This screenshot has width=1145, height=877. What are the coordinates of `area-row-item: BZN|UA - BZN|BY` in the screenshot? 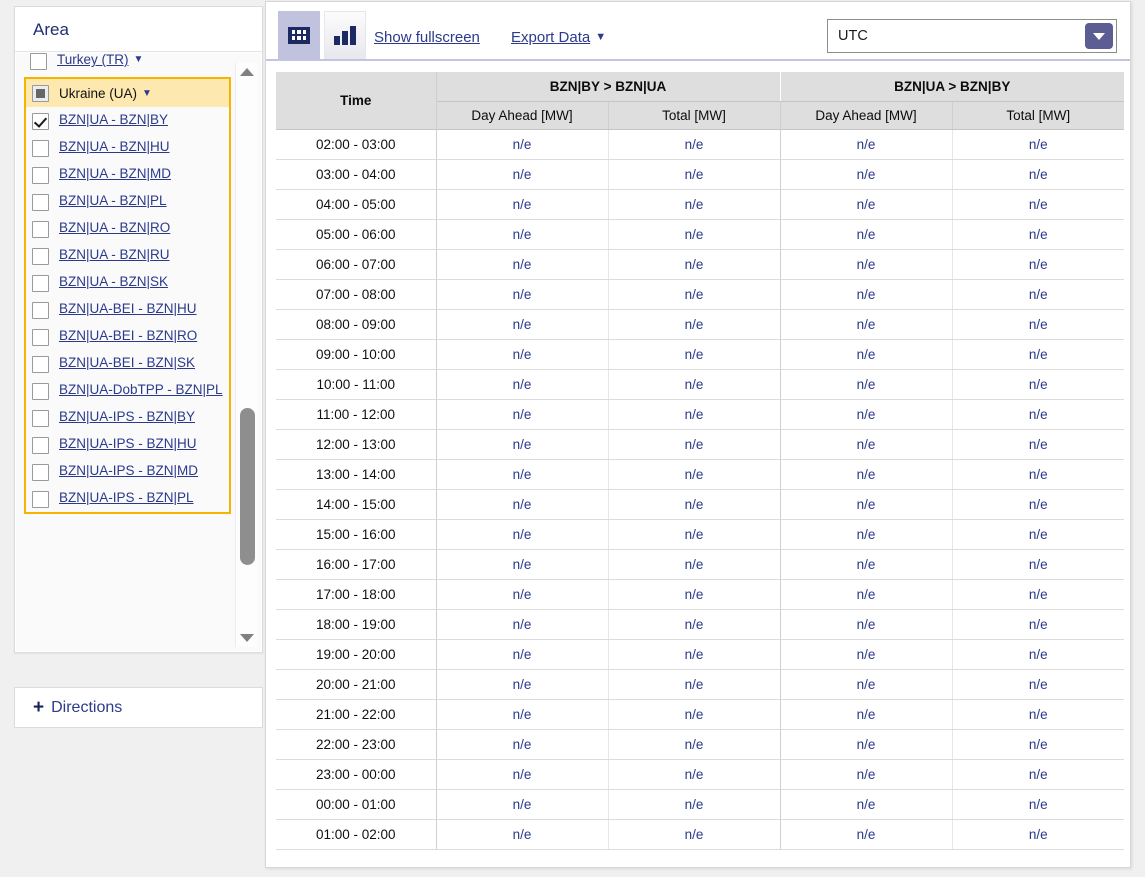 It's located at (127, 120).